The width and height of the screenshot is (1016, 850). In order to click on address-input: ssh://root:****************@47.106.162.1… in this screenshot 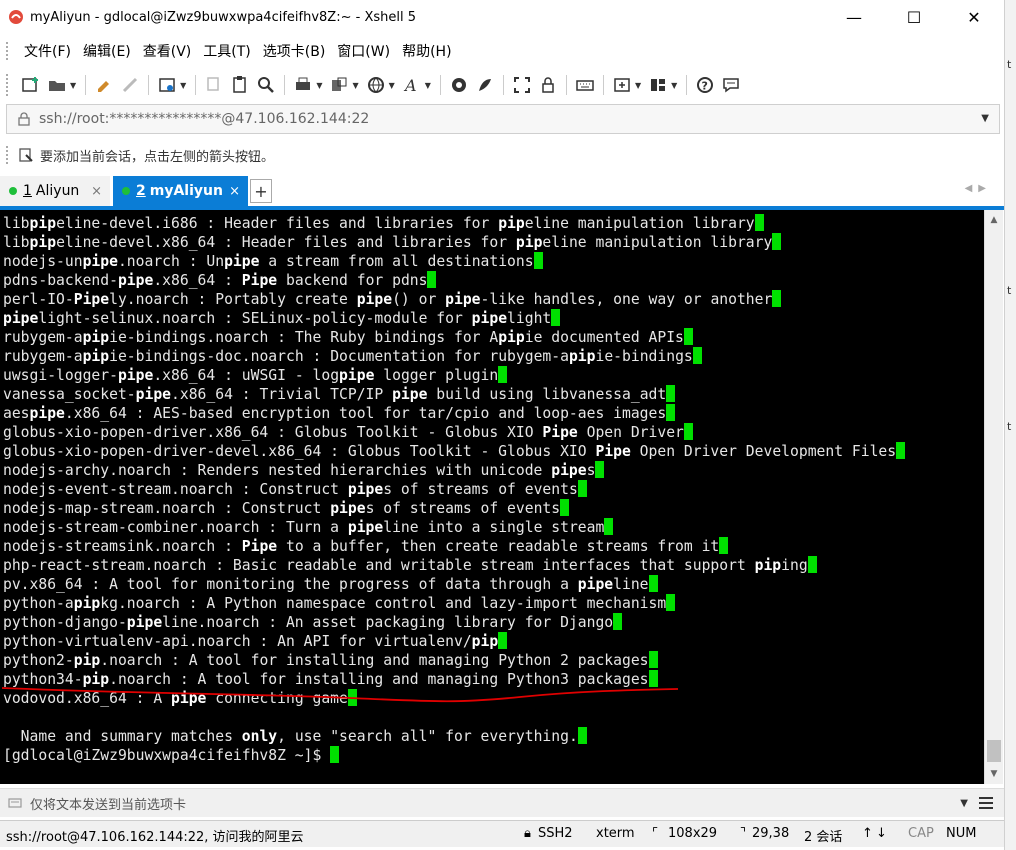, I will do `click(204, 119)`.